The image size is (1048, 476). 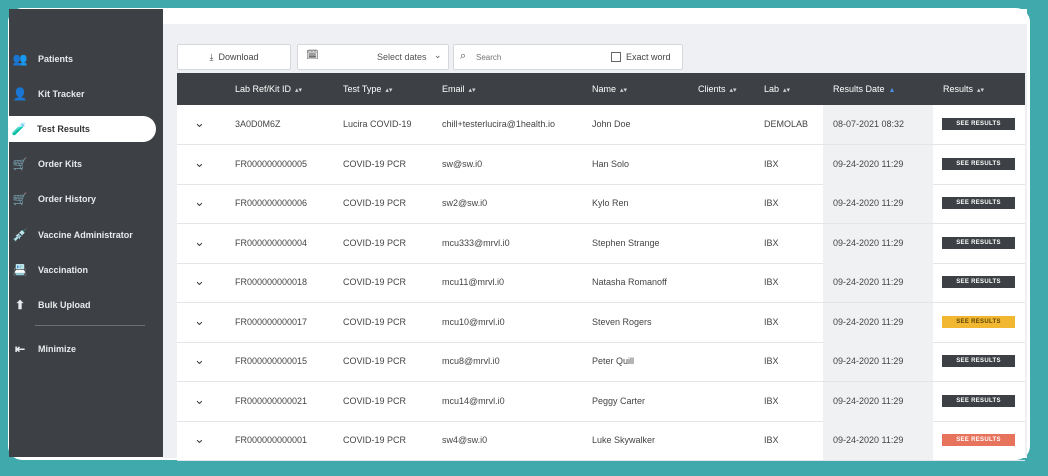 What do you see at coordinates (473, 282) in the screenshot?
I see `cell-email: mcu11@mrvl.i0` at bounding box center [473, 282].